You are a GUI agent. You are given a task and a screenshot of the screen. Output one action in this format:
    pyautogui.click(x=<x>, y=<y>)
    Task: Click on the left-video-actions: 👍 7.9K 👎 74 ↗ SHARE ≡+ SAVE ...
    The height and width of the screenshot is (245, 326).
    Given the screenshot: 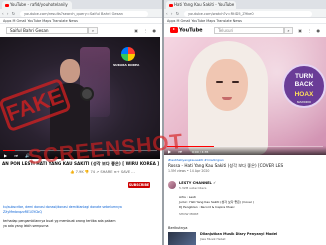 What is the action you would take?
    pyautogui.click(x=102, y=172)
    